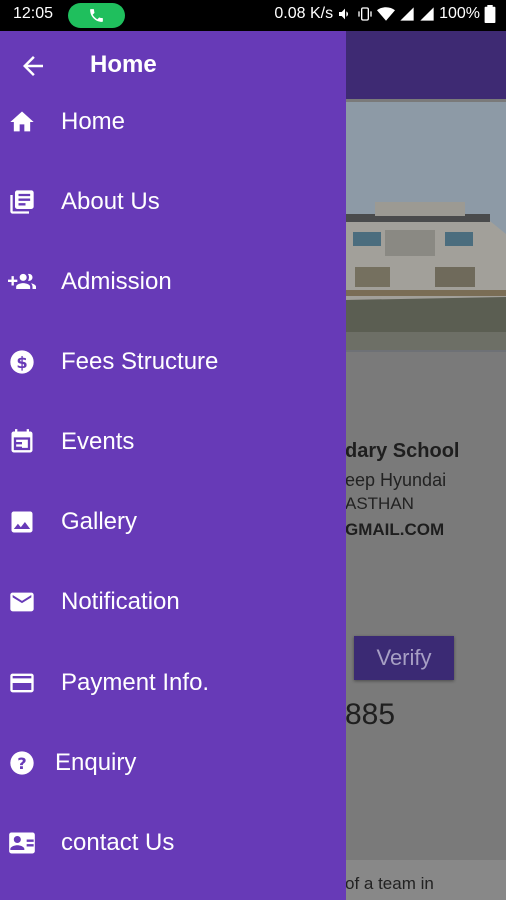 This screenshot has width=506, height=900. Describe the element at coordinates (173, 282) in the screenshot. I see `menu-item-admission: Admission` at that location.